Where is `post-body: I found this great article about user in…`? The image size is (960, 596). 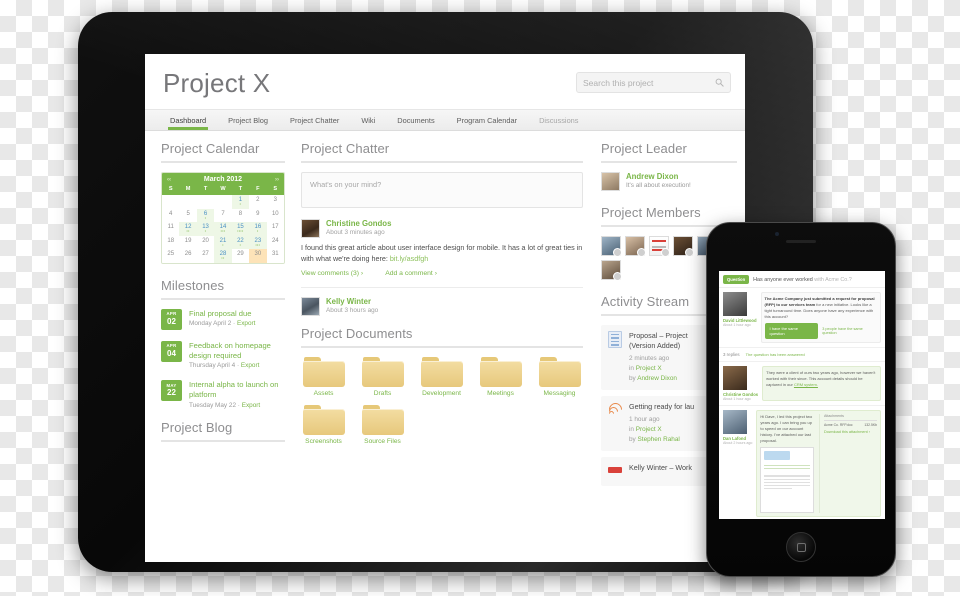
post-body: I found this great article about user in… is located at coordinates (442, 254).